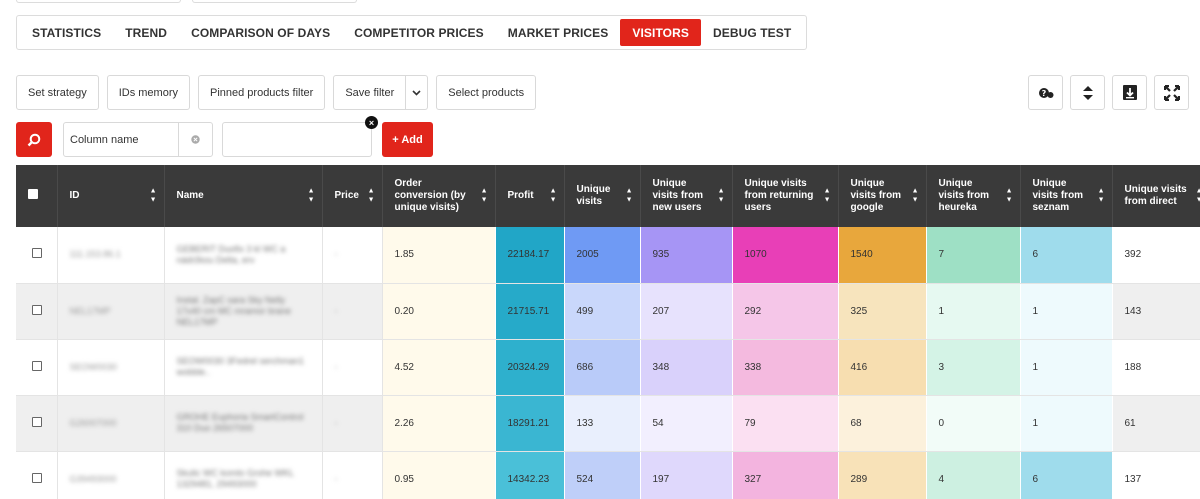 This screenshot has width=1200, height=499. I want to click on column-header: Unique visits from returning users ▲ ▼, so click(785, 196).